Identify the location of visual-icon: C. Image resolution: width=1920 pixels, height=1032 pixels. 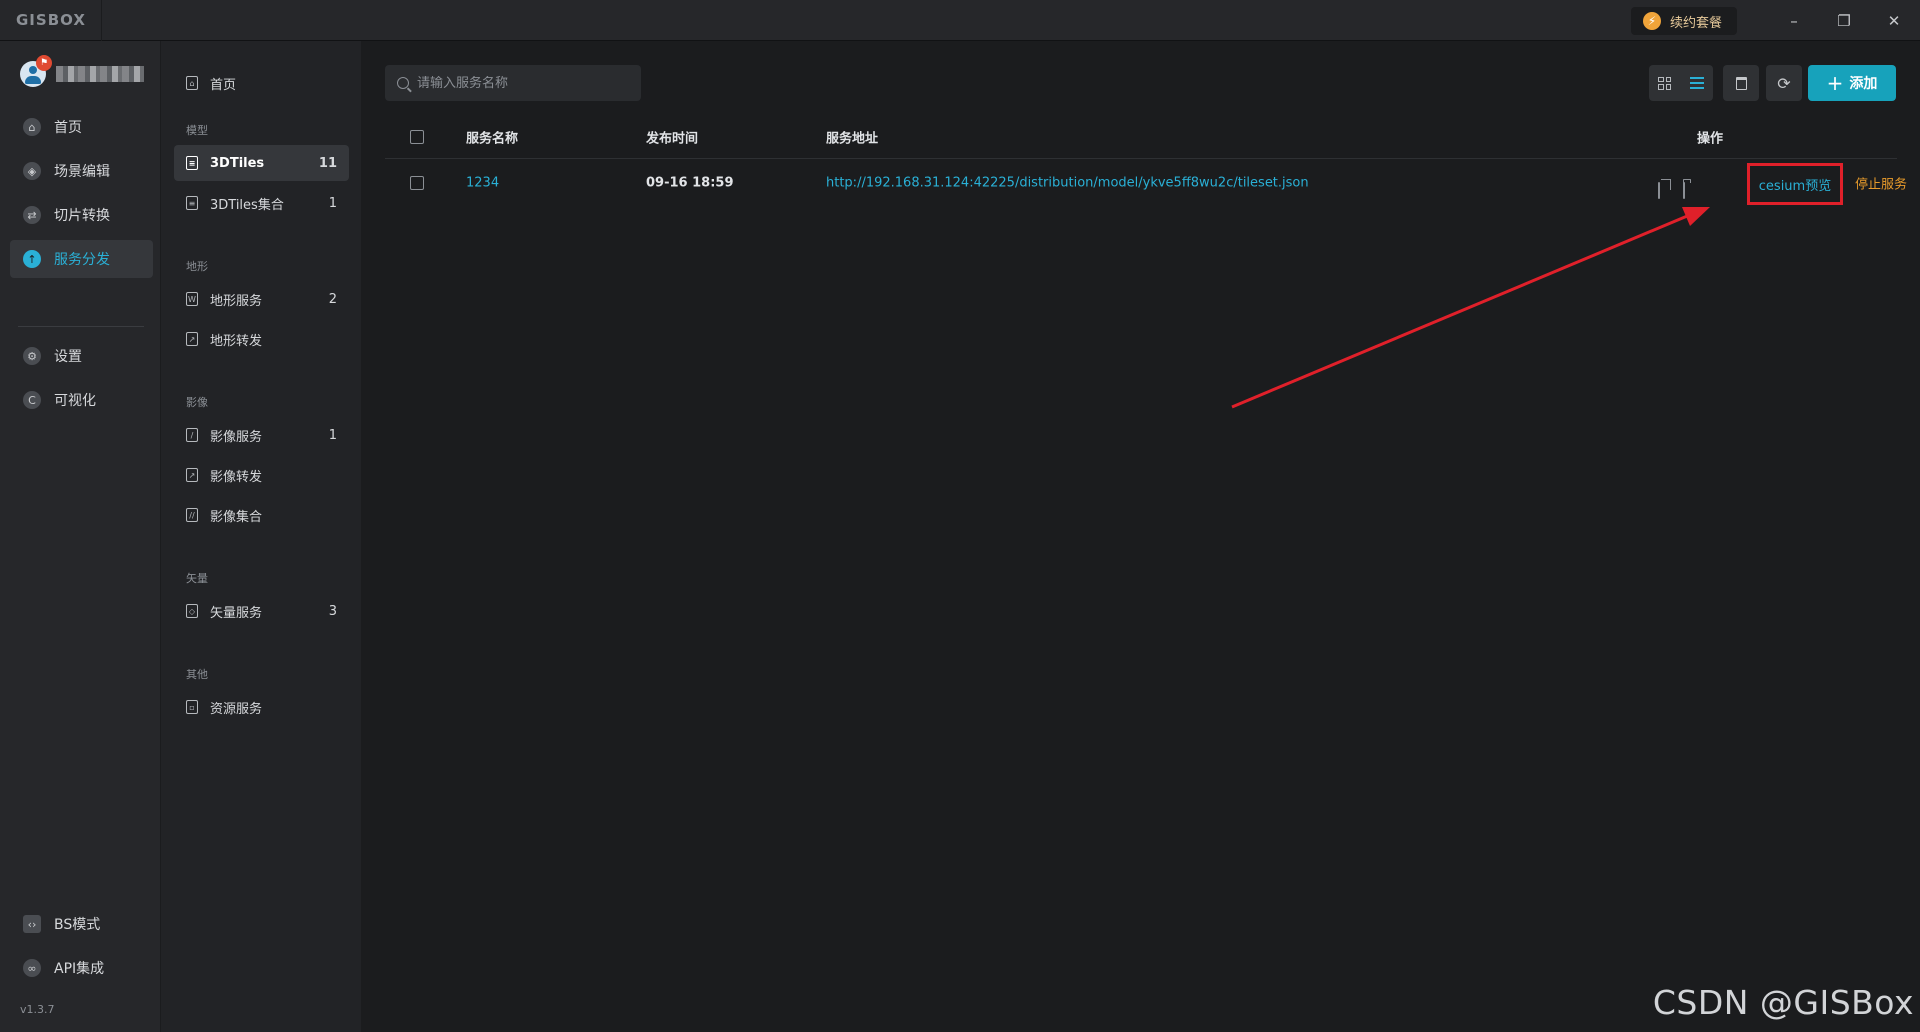
(32, 400).